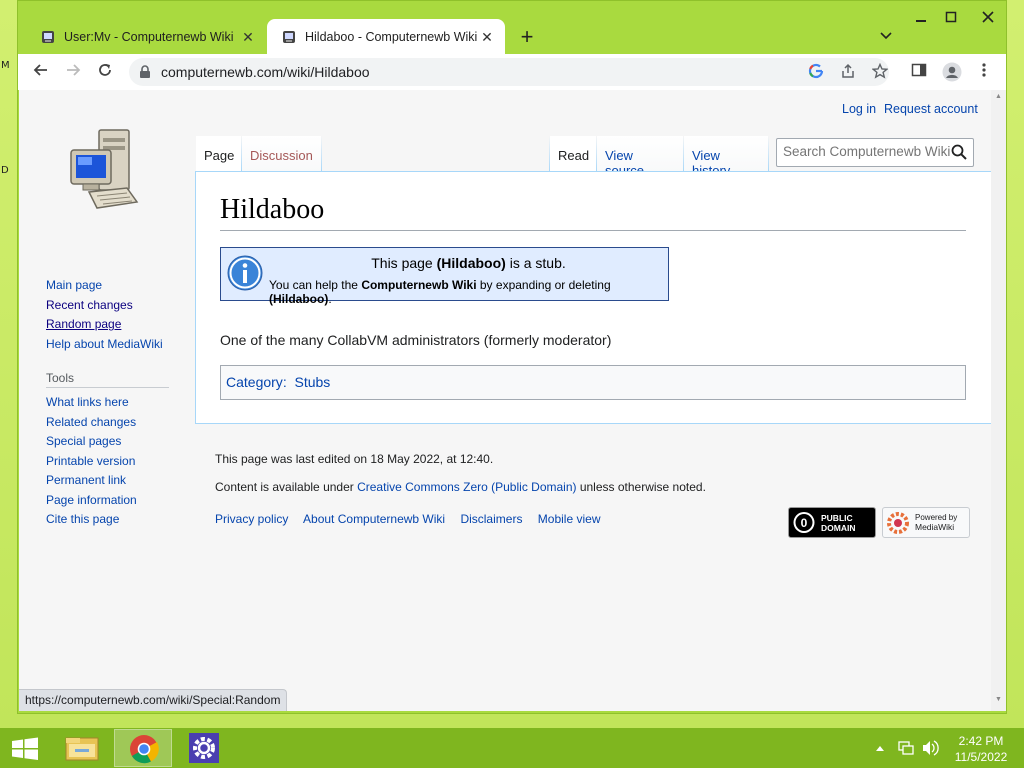  I want to click on file-explorer-taskbar-icon, so click(82, 748).